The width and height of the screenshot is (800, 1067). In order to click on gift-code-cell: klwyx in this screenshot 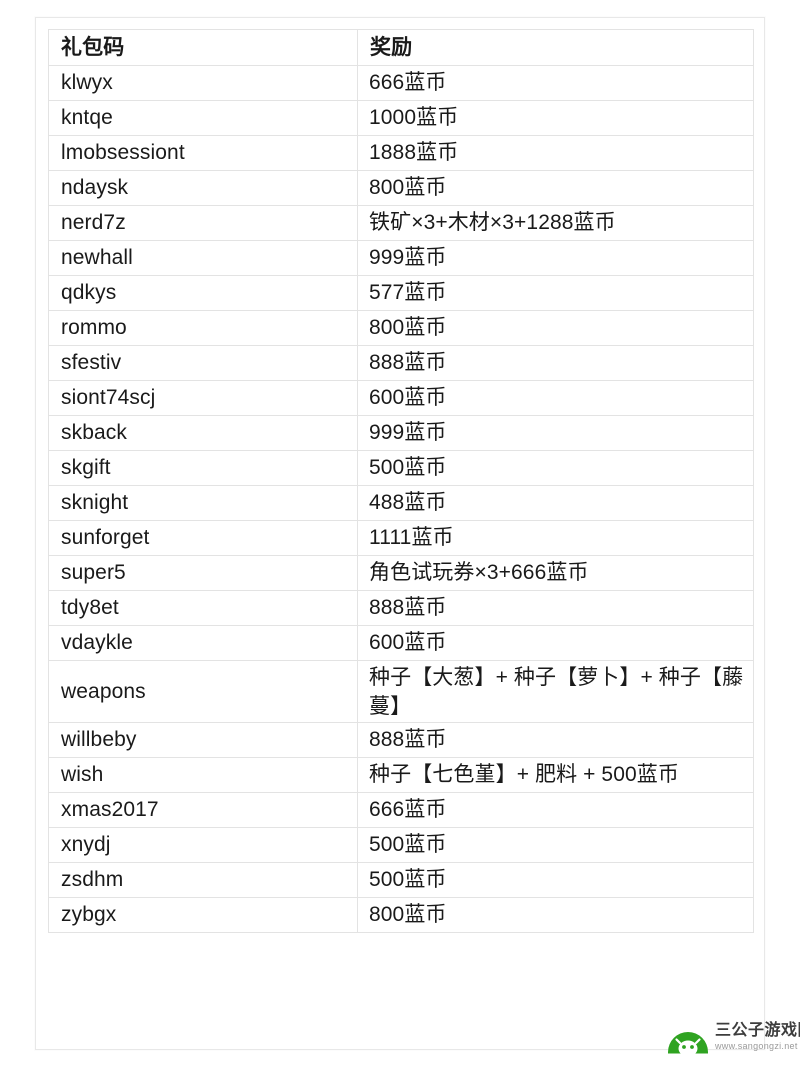, I will do `click(203, 83)`.